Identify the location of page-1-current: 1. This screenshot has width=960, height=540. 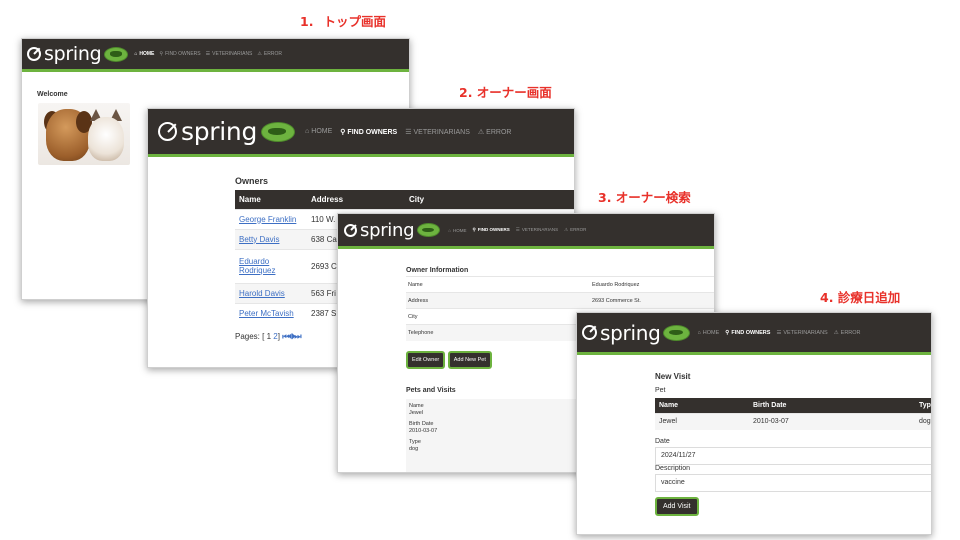
(269, 336).